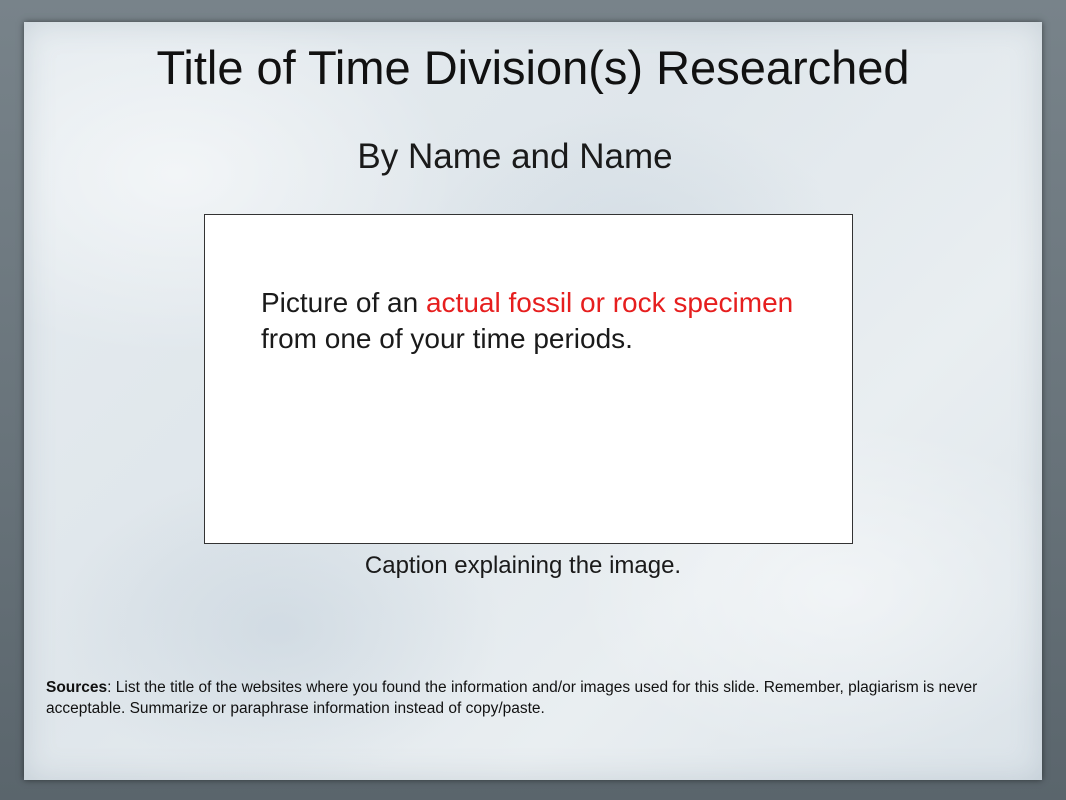 Image resolution: width=1066 pixels, height=800 pixels. Describe the element at coordinates (515, 156) in the screenshot. I see `slide-subtitle: By Name and Name` at that location.